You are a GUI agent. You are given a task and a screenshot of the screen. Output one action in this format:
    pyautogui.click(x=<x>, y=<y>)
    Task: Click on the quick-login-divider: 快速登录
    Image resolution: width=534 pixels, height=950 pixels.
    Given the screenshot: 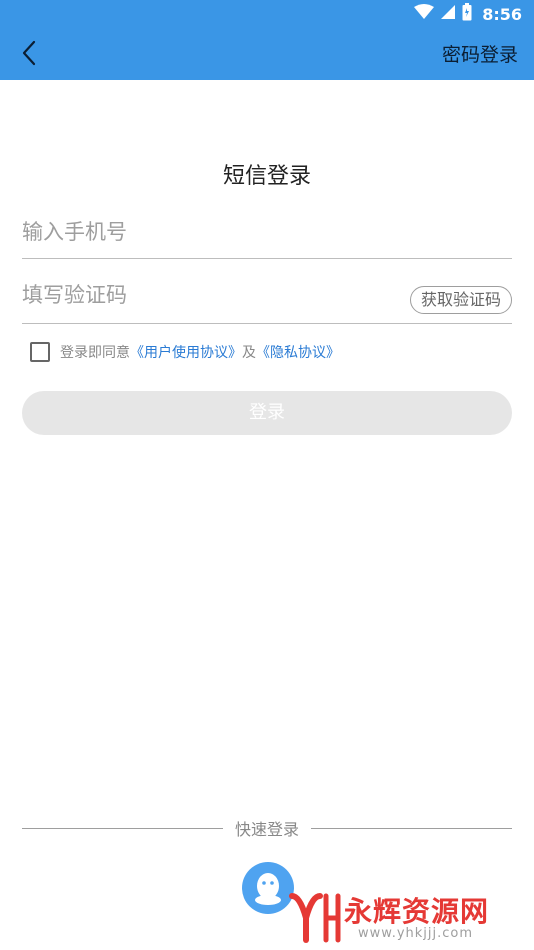 What is the action you would take?
    pyautogui.click(x=267, y=828)
    